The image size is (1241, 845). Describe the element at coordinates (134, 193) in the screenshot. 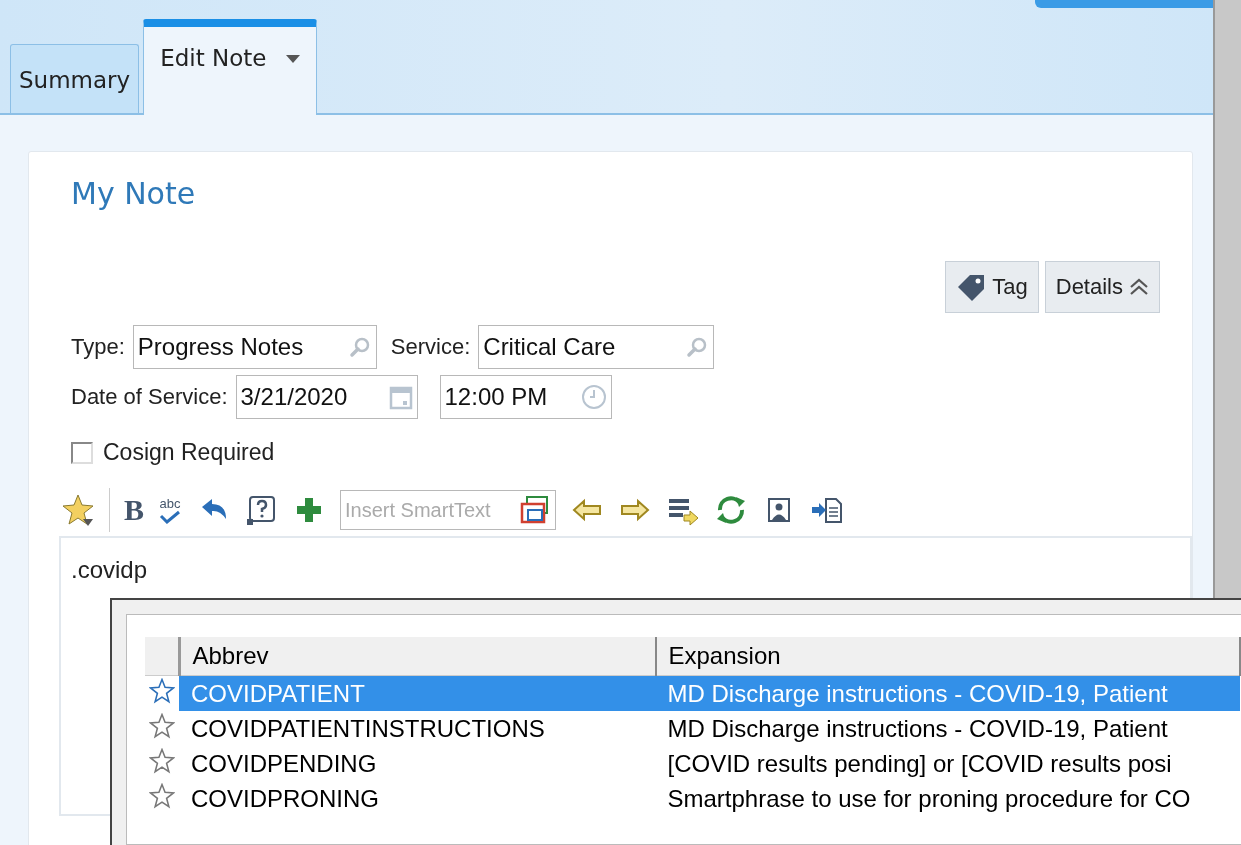

I see `note-title: My Note` at that location.